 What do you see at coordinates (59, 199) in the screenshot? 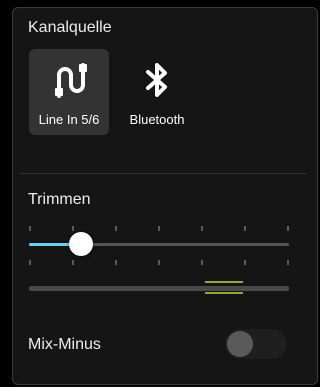
I see `trim-title: Trimmen` at bounding box center [59, 199].